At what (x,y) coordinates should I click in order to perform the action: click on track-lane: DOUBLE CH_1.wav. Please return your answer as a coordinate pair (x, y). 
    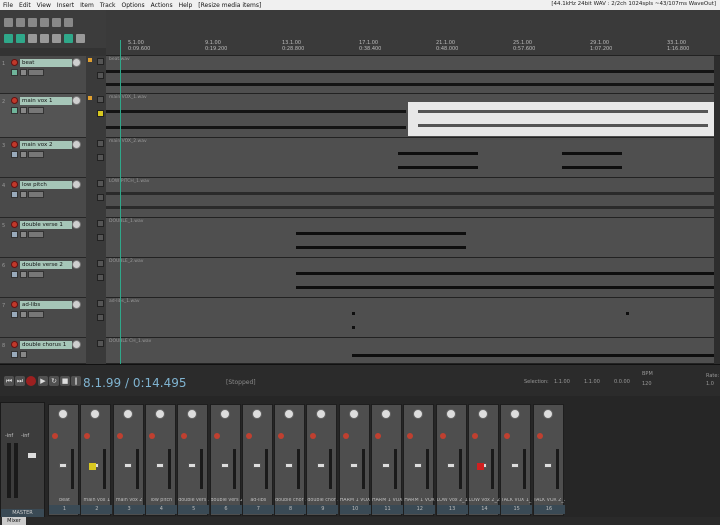
    Looking at the image, I should click on (413, 351).